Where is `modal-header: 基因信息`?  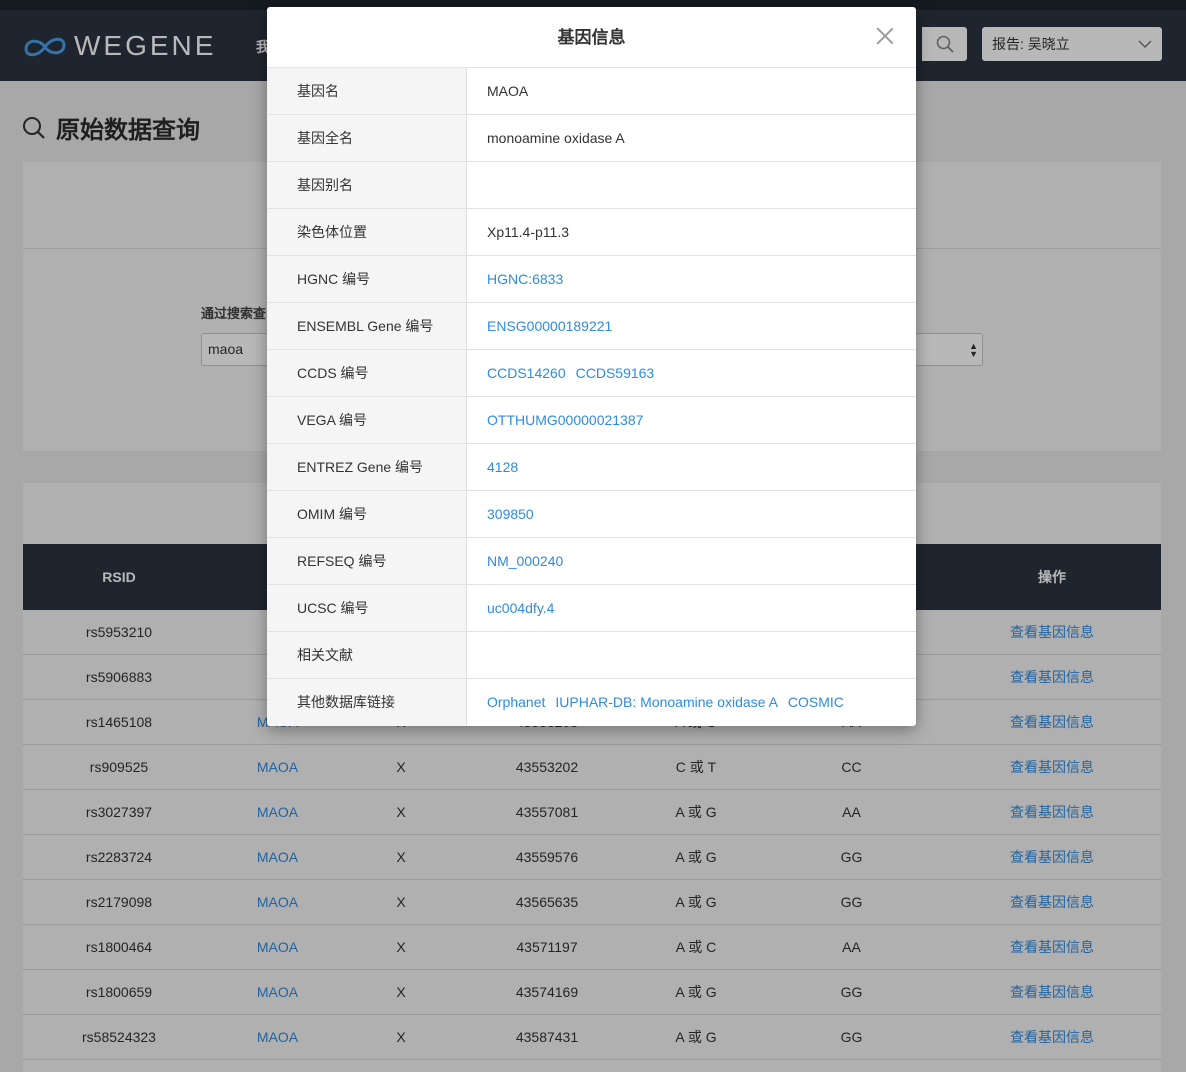
modal-header: 基因信息 is located at coordinates (591, 37).